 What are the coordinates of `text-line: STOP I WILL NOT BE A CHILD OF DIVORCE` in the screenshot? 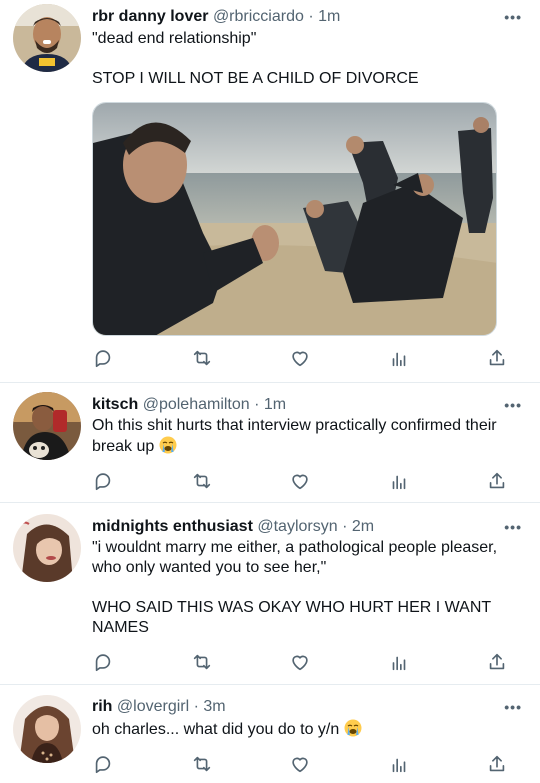 It's located at (255, 78).